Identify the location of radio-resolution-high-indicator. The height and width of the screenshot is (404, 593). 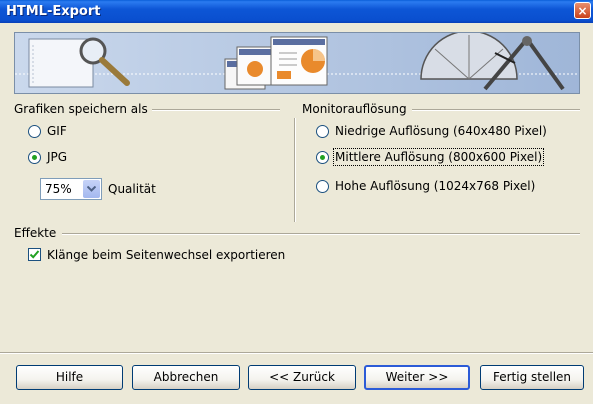
(322, 186).